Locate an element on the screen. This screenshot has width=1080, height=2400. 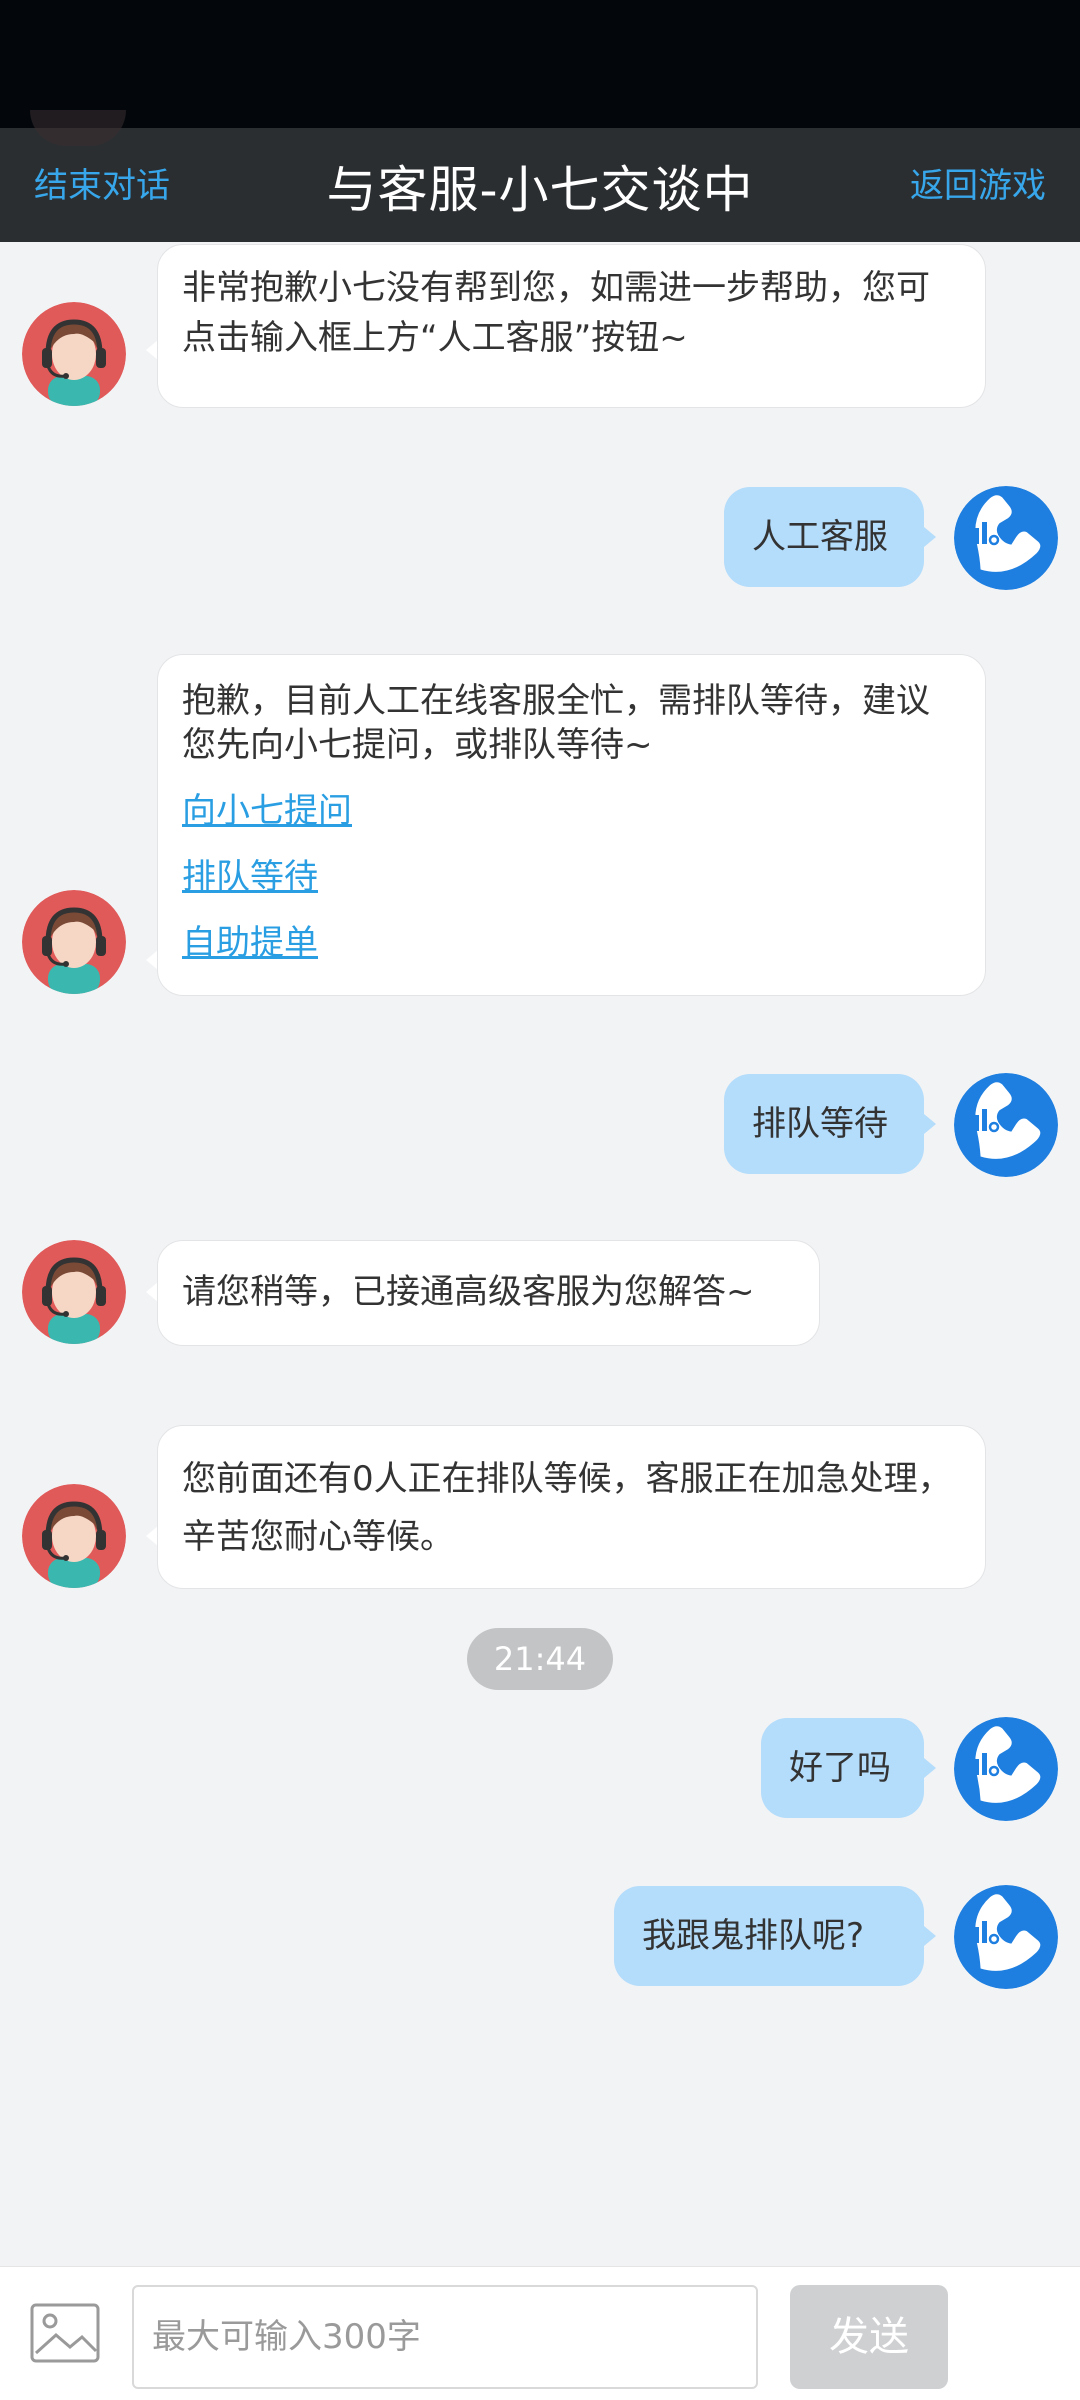
message-text: 我跟鬼排队呢? is located at coordinates (753, 1936).